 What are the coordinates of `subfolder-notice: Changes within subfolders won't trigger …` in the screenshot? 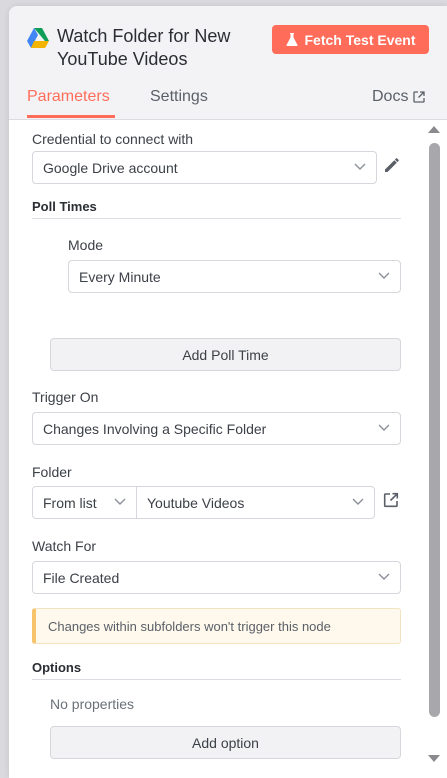 It's located at (216, 626).